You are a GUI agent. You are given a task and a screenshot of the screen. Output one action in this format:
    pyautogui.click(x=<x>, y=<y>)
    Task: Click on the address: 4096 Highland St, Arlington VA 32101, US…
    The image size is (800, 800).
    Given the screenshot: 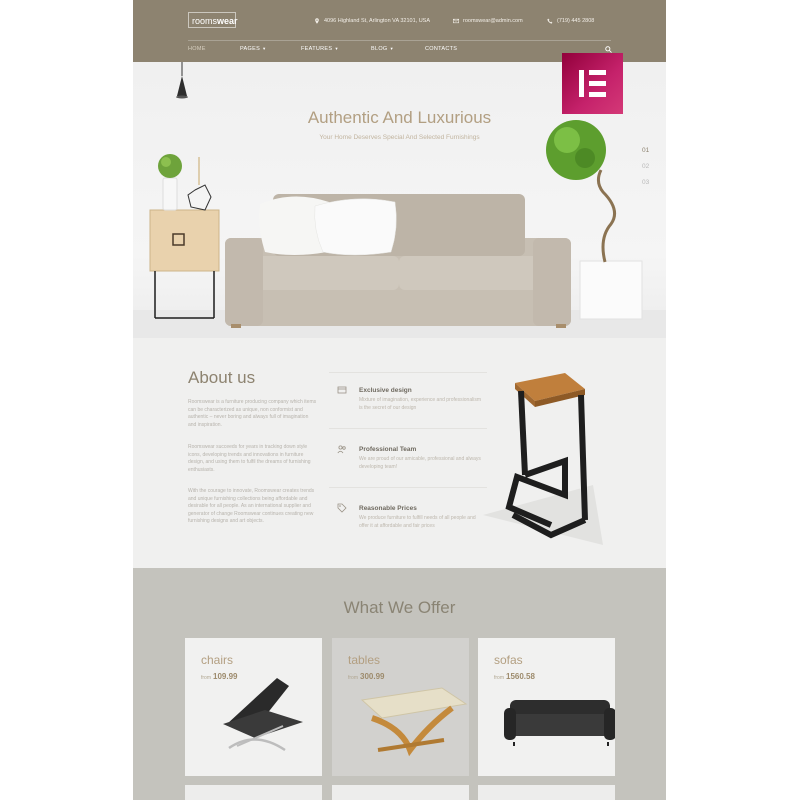 What is the action you would take?
    pyautogui.click(x=372, y=21)
    